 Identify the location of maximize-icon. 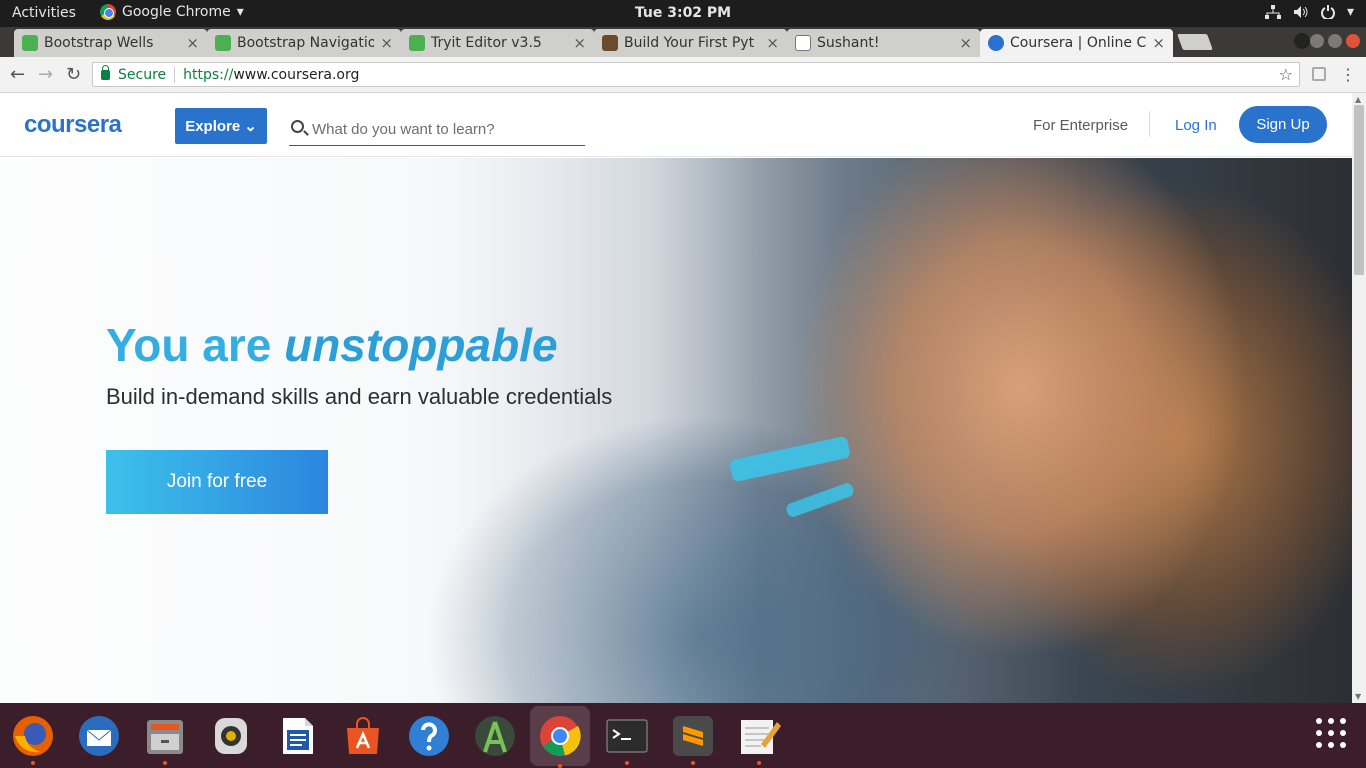
(1335, 41).